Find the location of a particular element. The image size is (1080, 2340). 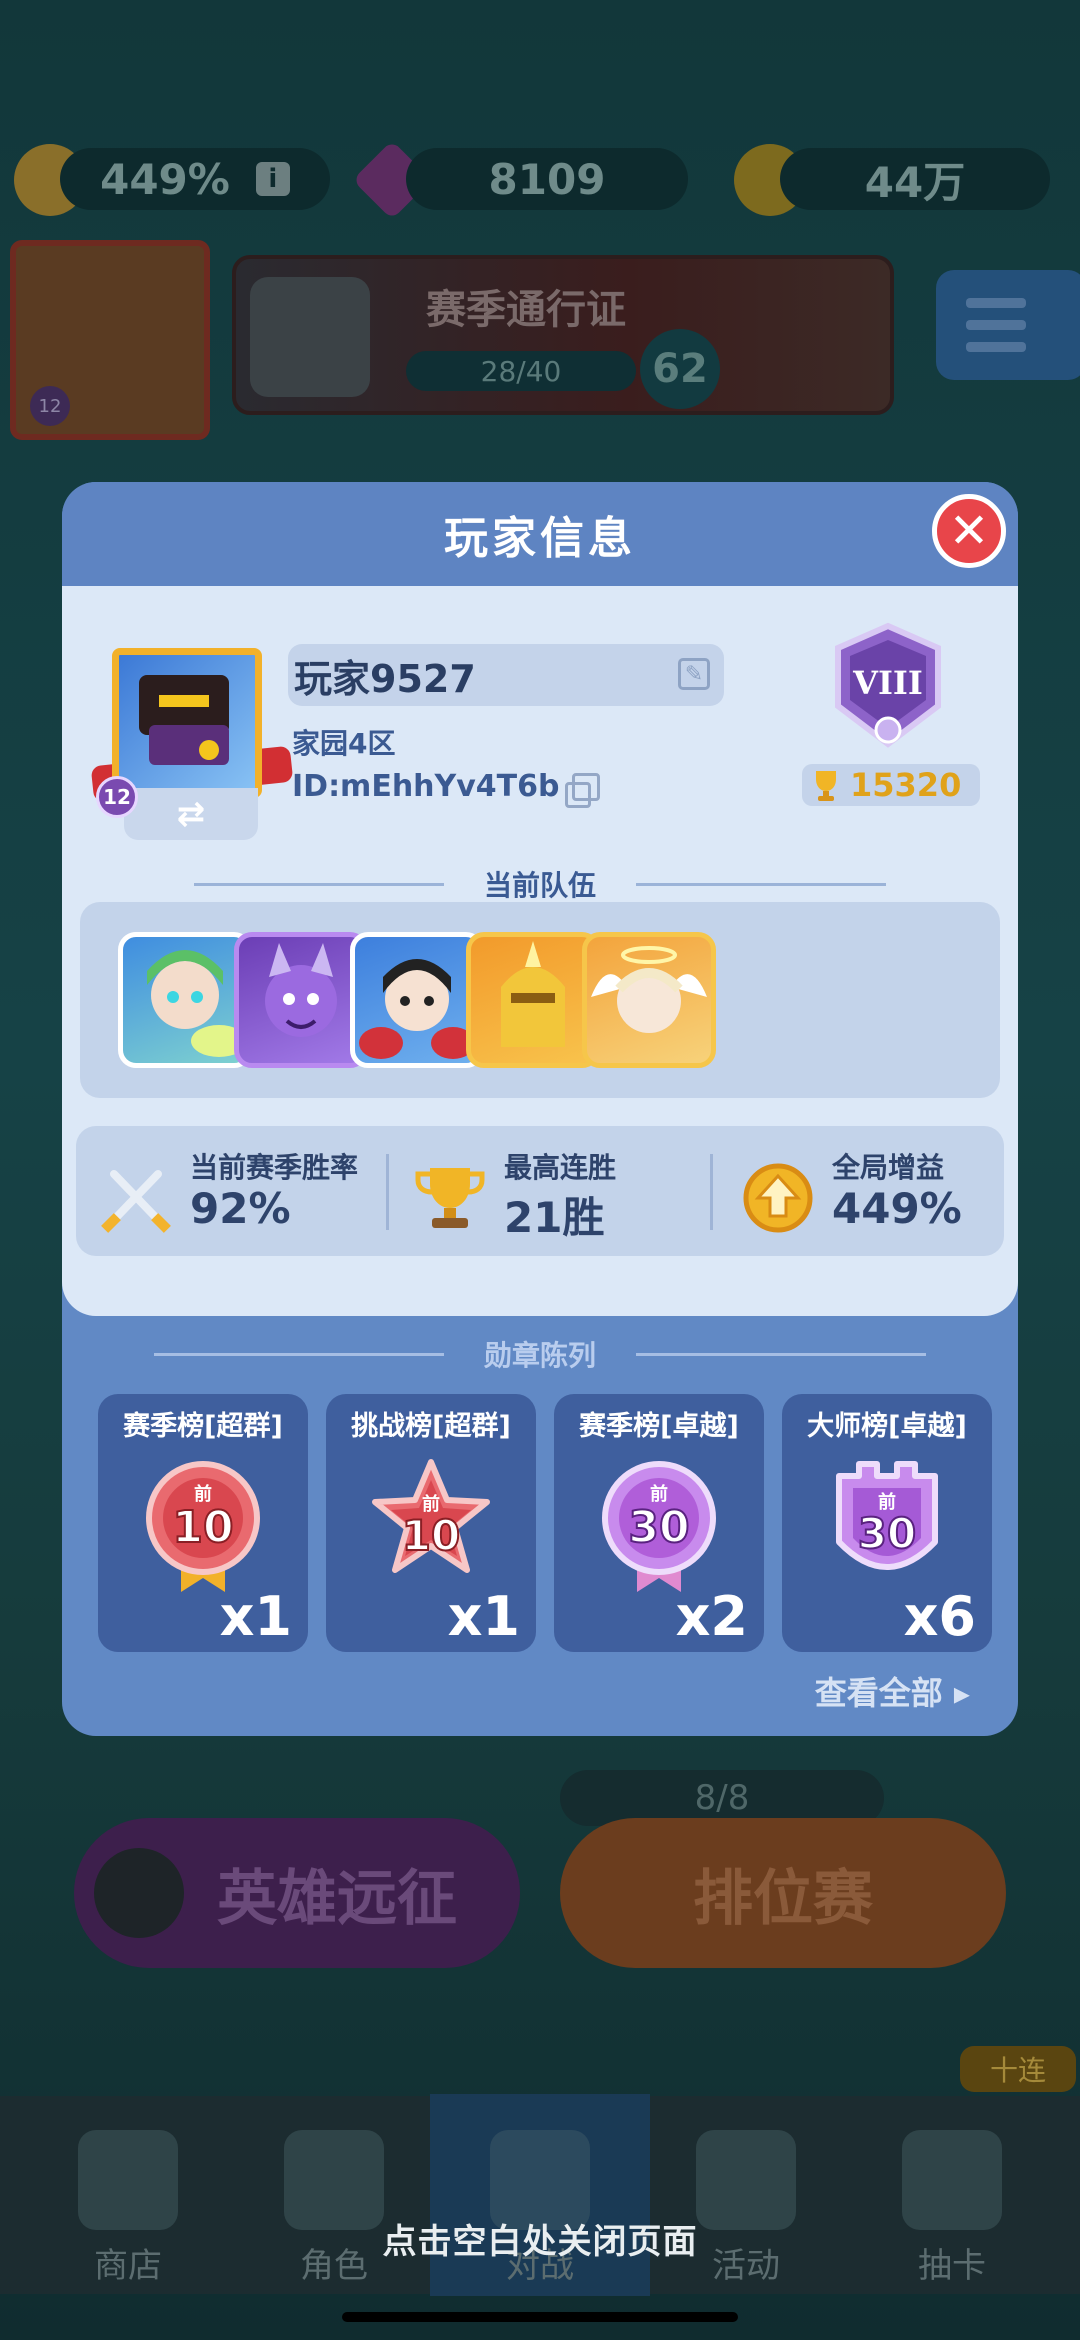

boost-resource: 449% i is located at coordinates (195, 179).